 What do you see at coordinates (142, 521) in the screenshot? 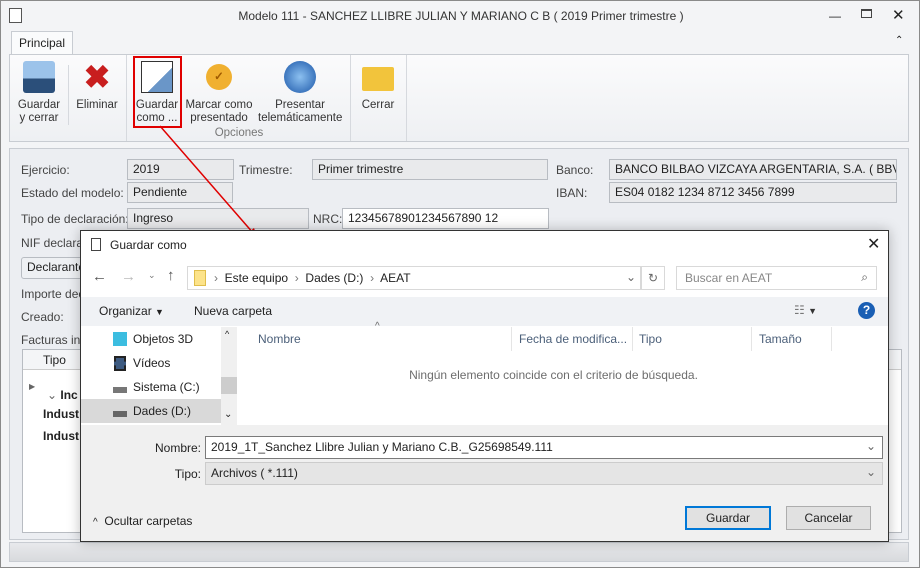
I see `hide-folders-button: ^ Ocultar carpetas` at bounding box center [142, 521].